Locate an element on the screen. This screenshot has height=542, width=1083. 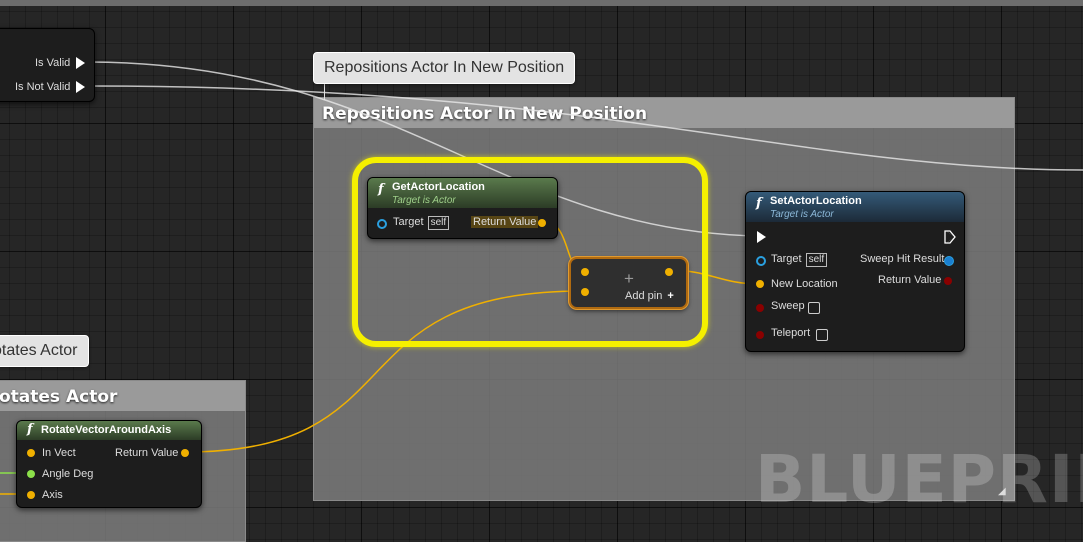
rotate-vector-header: f RotateVectorAroundAxis is located at coordinates (109, 430).